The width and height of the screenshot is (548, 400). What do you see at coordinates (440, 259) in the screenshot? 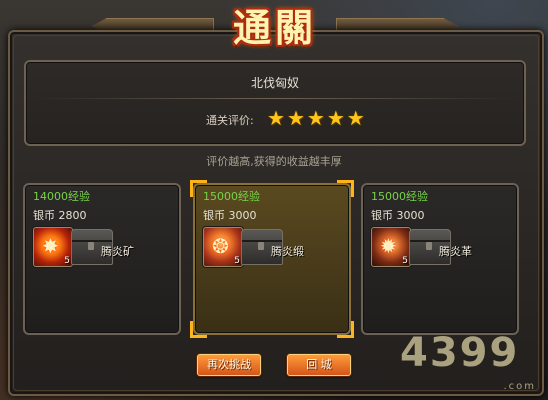
I see `reward-card-3: 15000经验 银币 3000 ✹ 5 腾炎革` at bounding box center [440, 259].